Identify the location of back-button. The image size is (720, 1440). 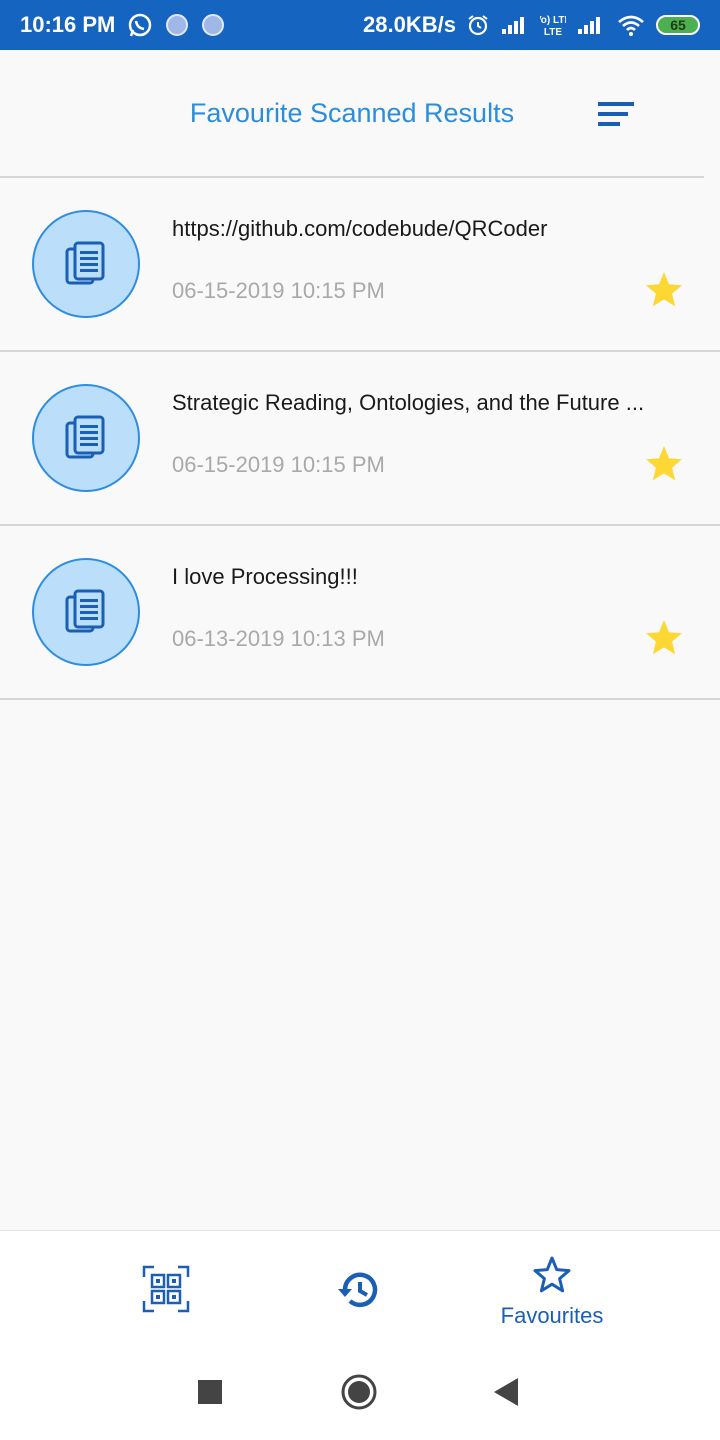
(506, 1392).